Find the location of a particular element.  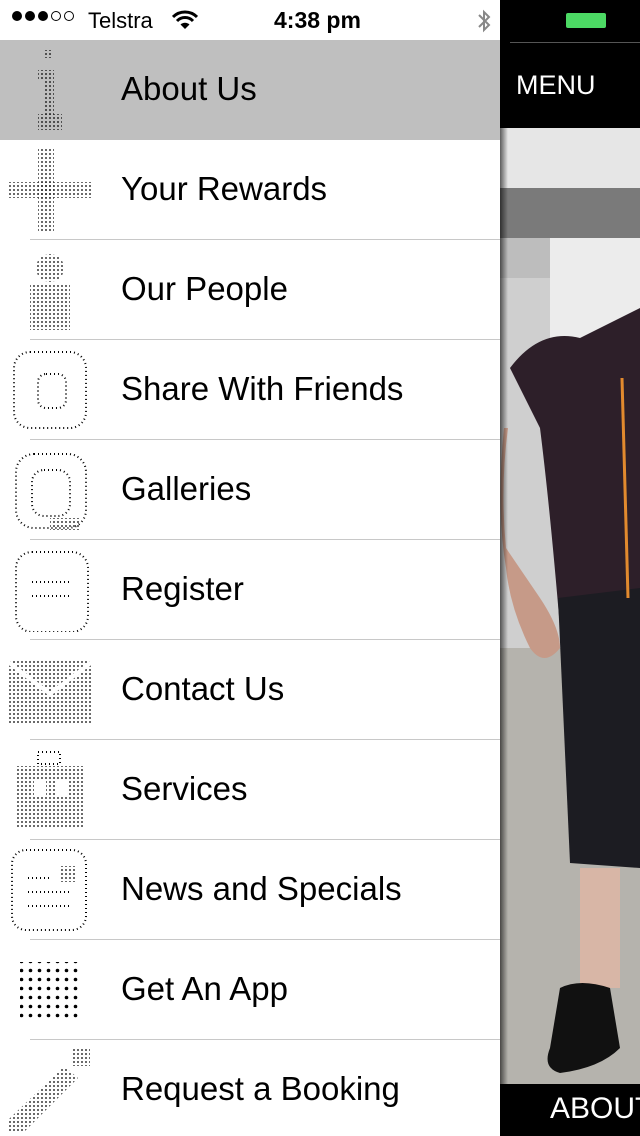

signal-strength-icon is located at coordinates (43, 16).